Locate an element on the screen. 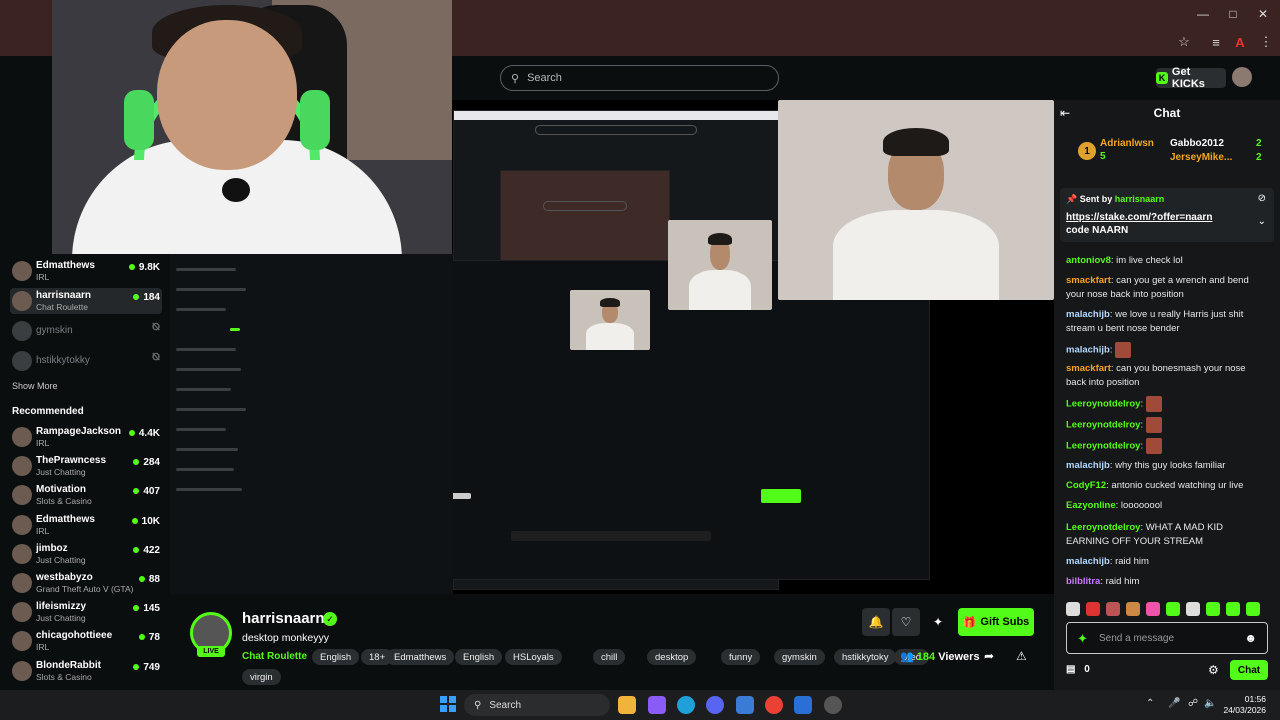  tag: hstikkytoky is located at coordinates (865, 657).